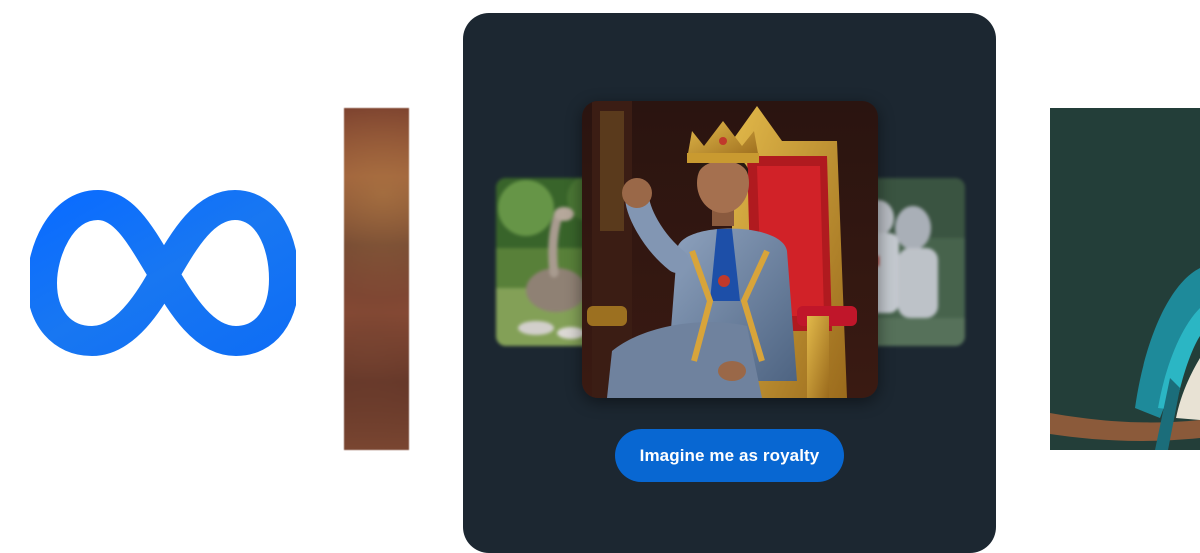 The width and height of the screenshot is (1200, 553). Describe the element at coordinates (376, 279) in the screenshot. I see `left-carousel-image` at that location.